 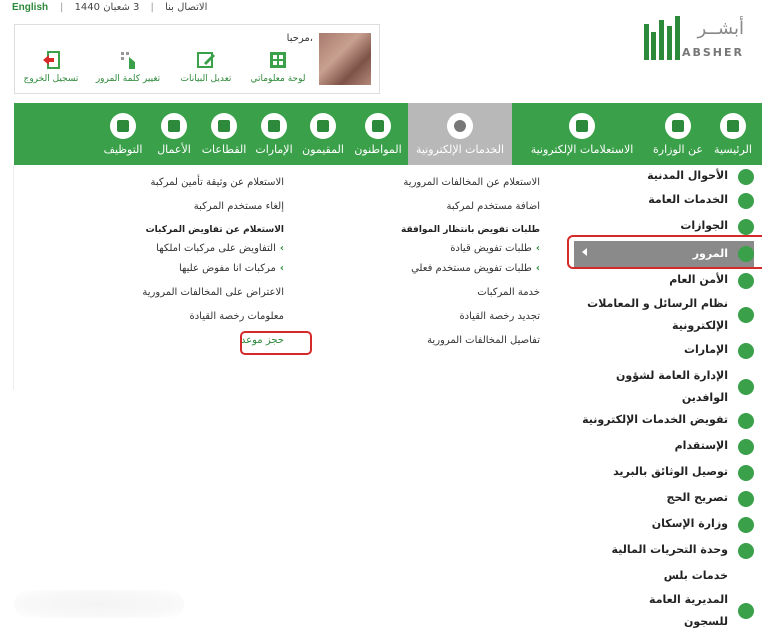 I want to click on edit-icon, so click(x=206, y=60).